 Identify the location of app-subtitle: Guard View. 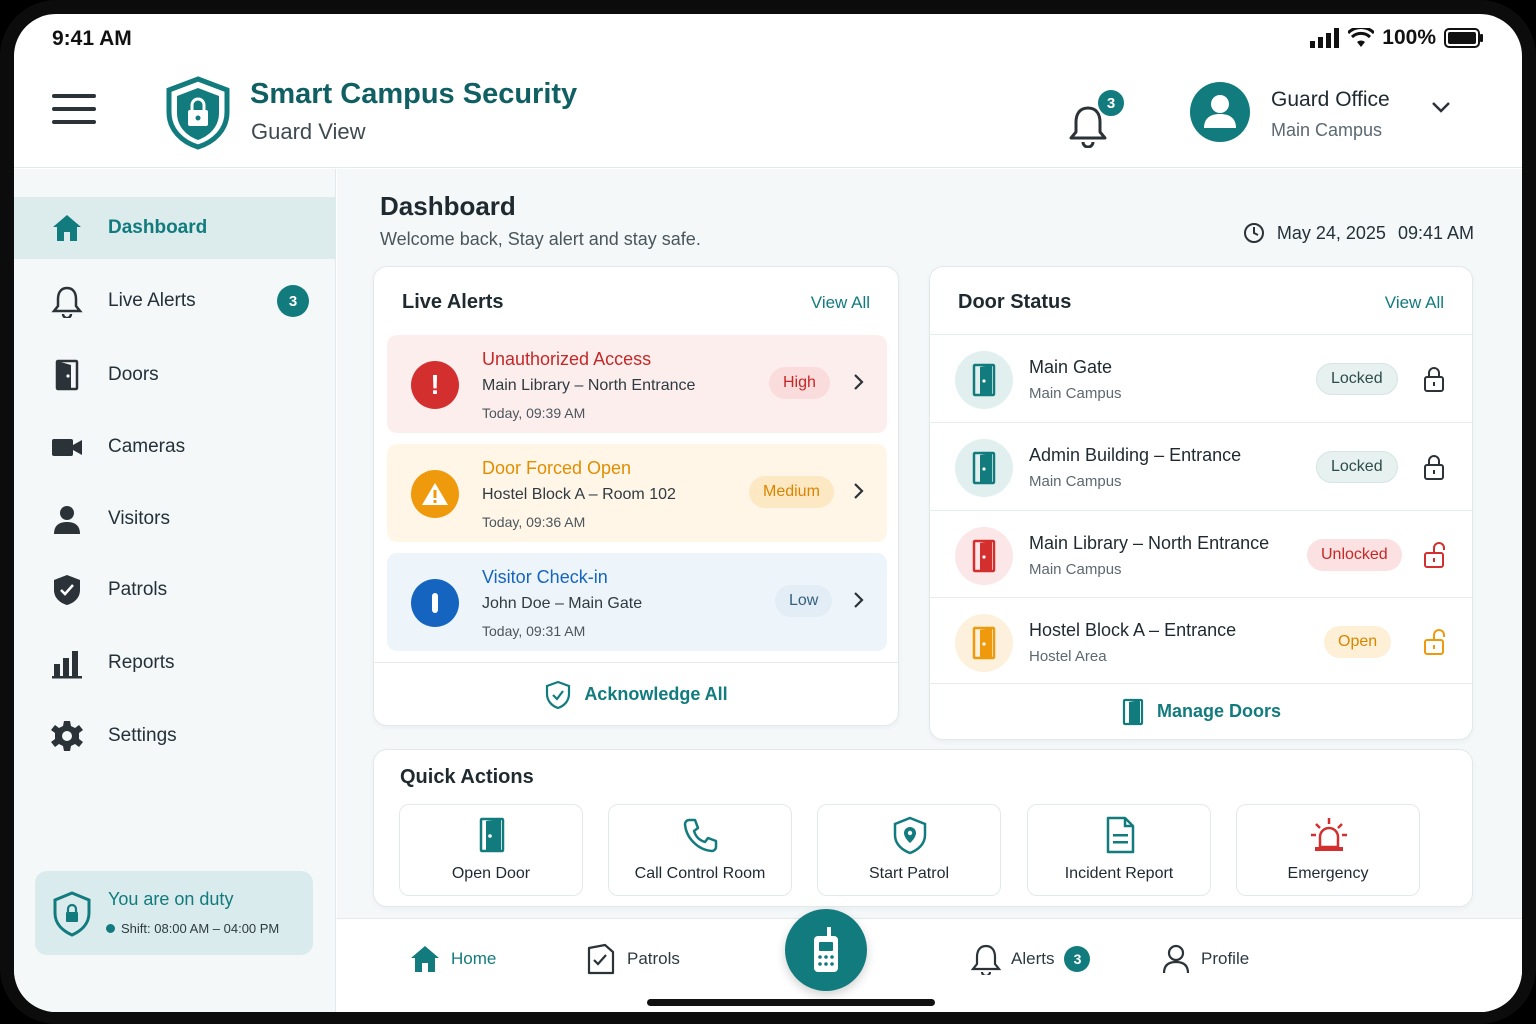
(308, 131).